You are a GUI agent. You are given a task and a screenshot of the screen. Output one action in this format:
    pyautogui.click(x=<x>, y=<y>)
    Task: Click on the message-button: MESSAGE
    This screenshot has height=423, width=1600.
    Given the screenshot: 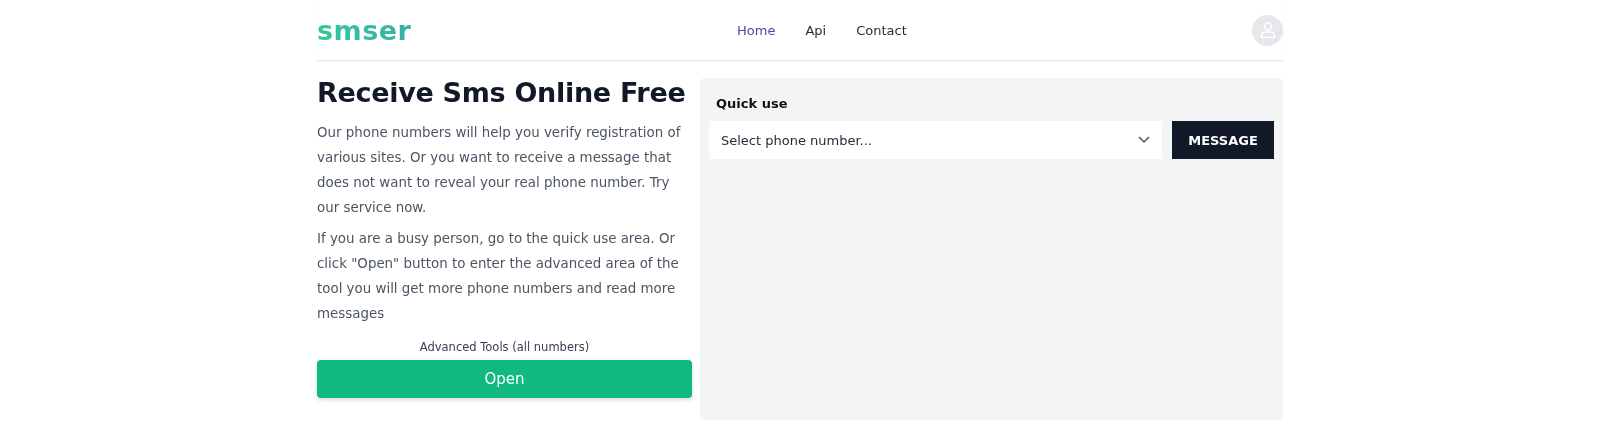 What is the action you would take?
    pyautogui.click(x=1223, y=140)
    